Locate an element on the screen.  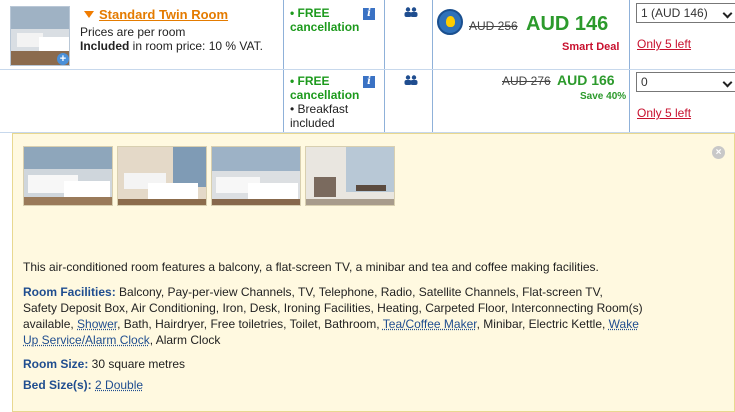
room-size-value: 30 square metres is located at coordinates (137, 364).